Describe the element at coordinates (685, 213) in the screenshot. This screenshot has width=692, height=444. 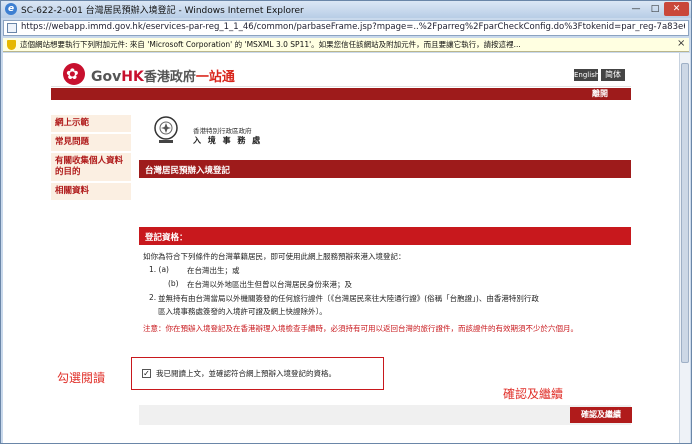
I see `scrollbar-thumb` at that location.